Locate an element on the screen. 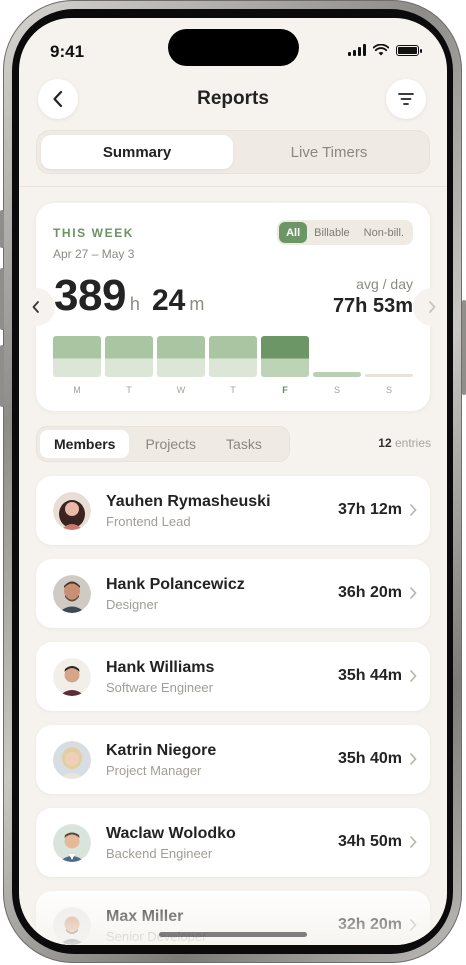 This screenshot has width=466, height=965. filter-non-billable: Non-bill. is located at coordinates (384, 232).